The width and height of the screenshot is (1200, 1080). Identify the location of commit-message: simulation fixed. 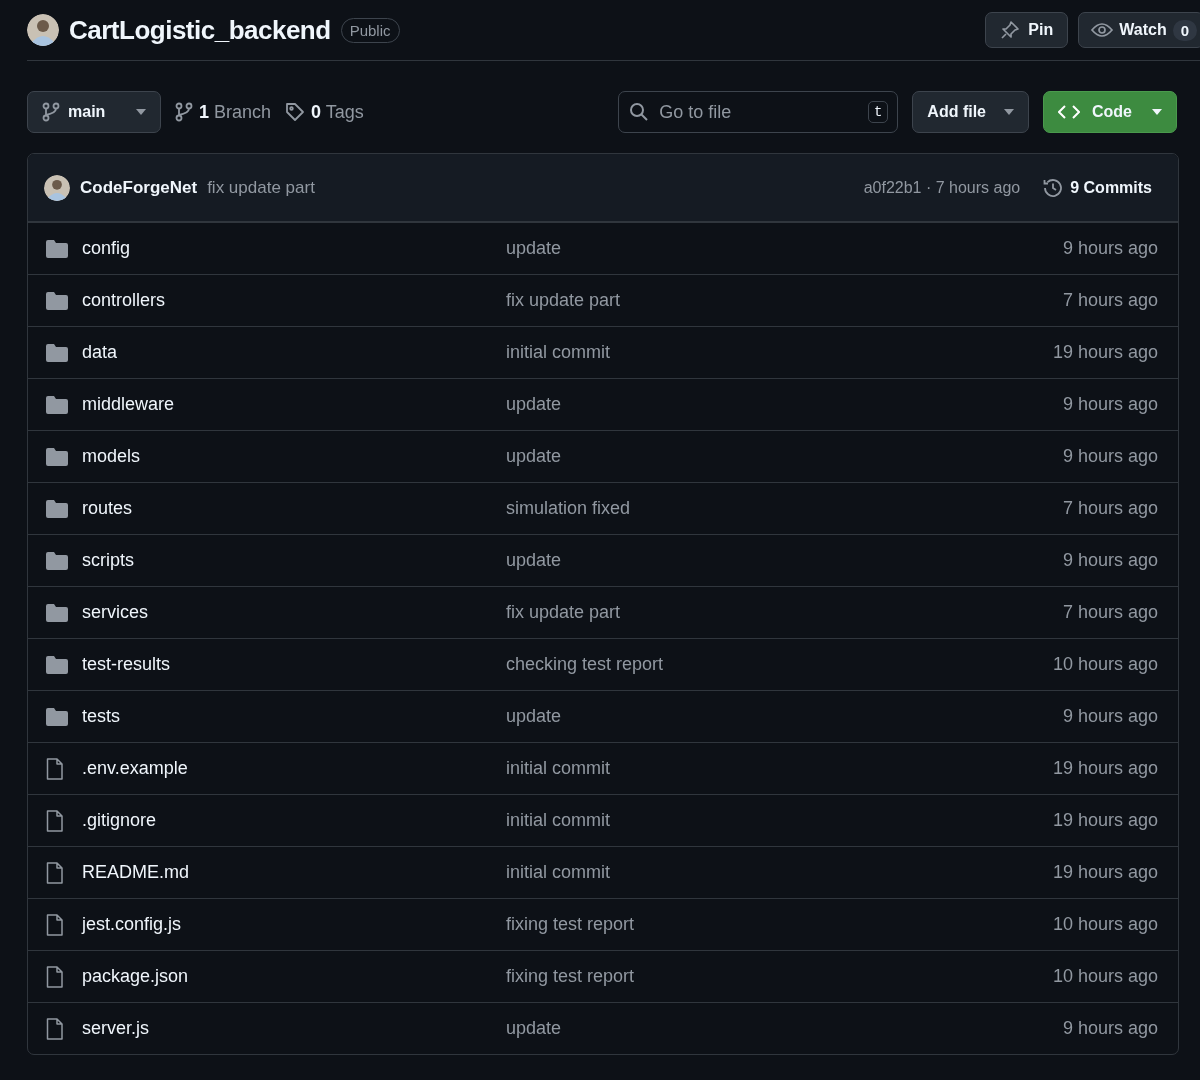
(568, 508).